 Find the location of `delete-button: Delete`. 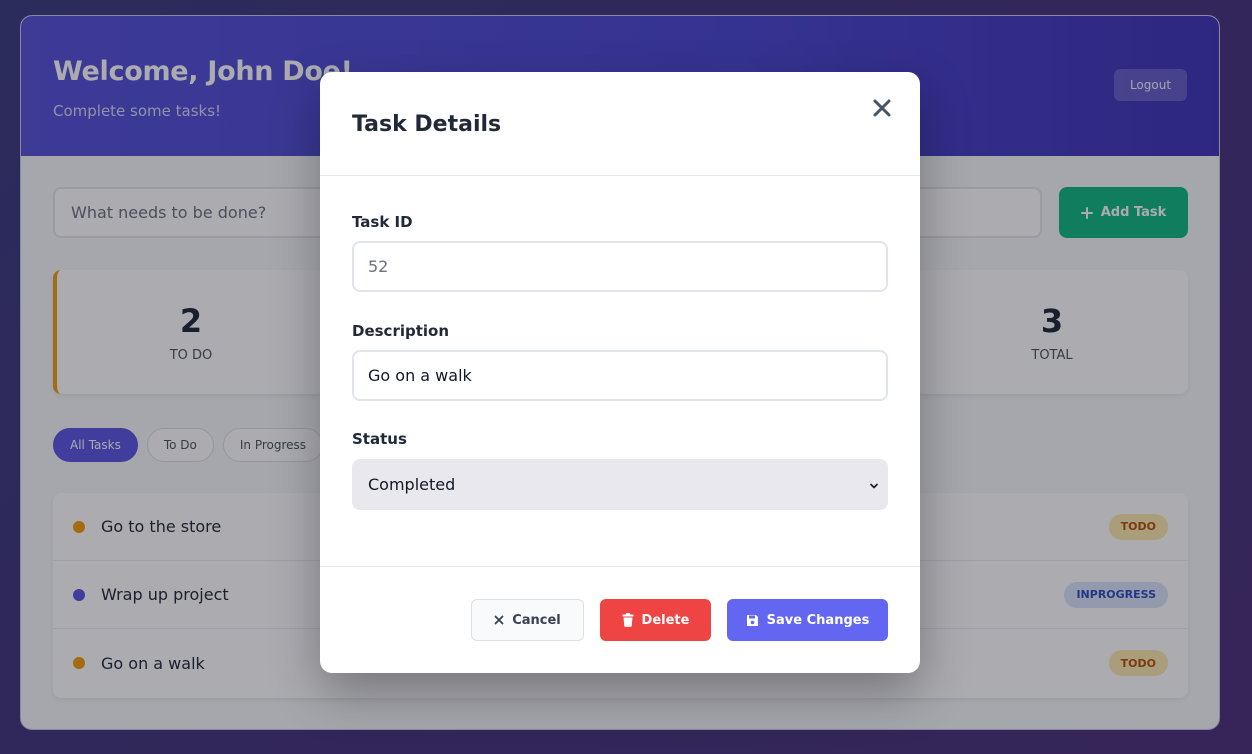

delete-button: Delete is located at coordinates (655, 620).